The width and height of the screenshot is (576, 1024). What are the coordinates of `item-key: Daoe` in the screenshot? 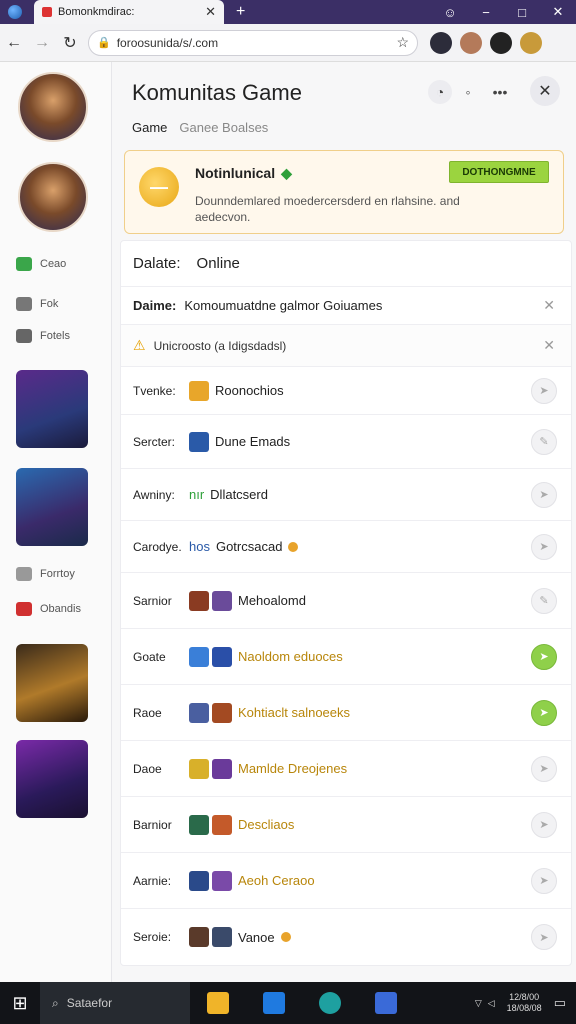 It's located at (147, 768).